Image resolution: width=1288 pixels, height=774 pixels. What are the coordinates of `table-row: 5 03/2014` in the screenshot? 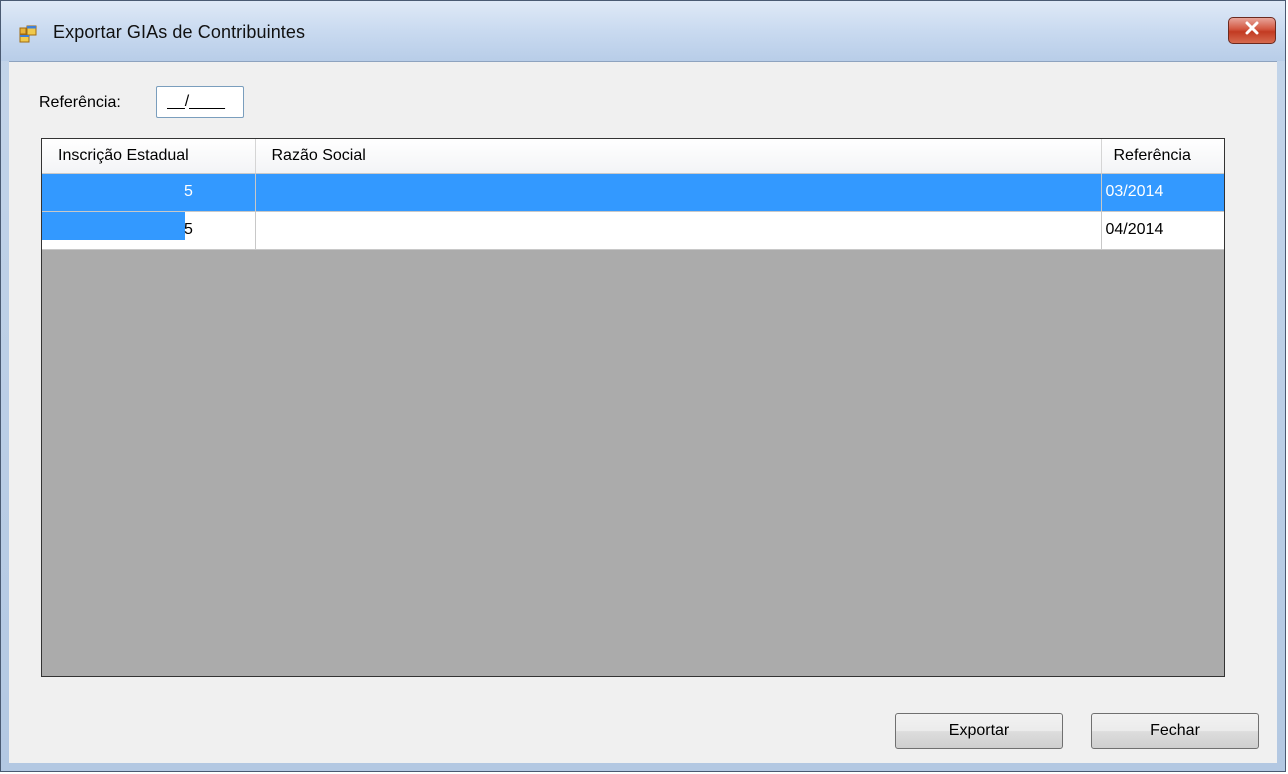 It's located at (633, 192).